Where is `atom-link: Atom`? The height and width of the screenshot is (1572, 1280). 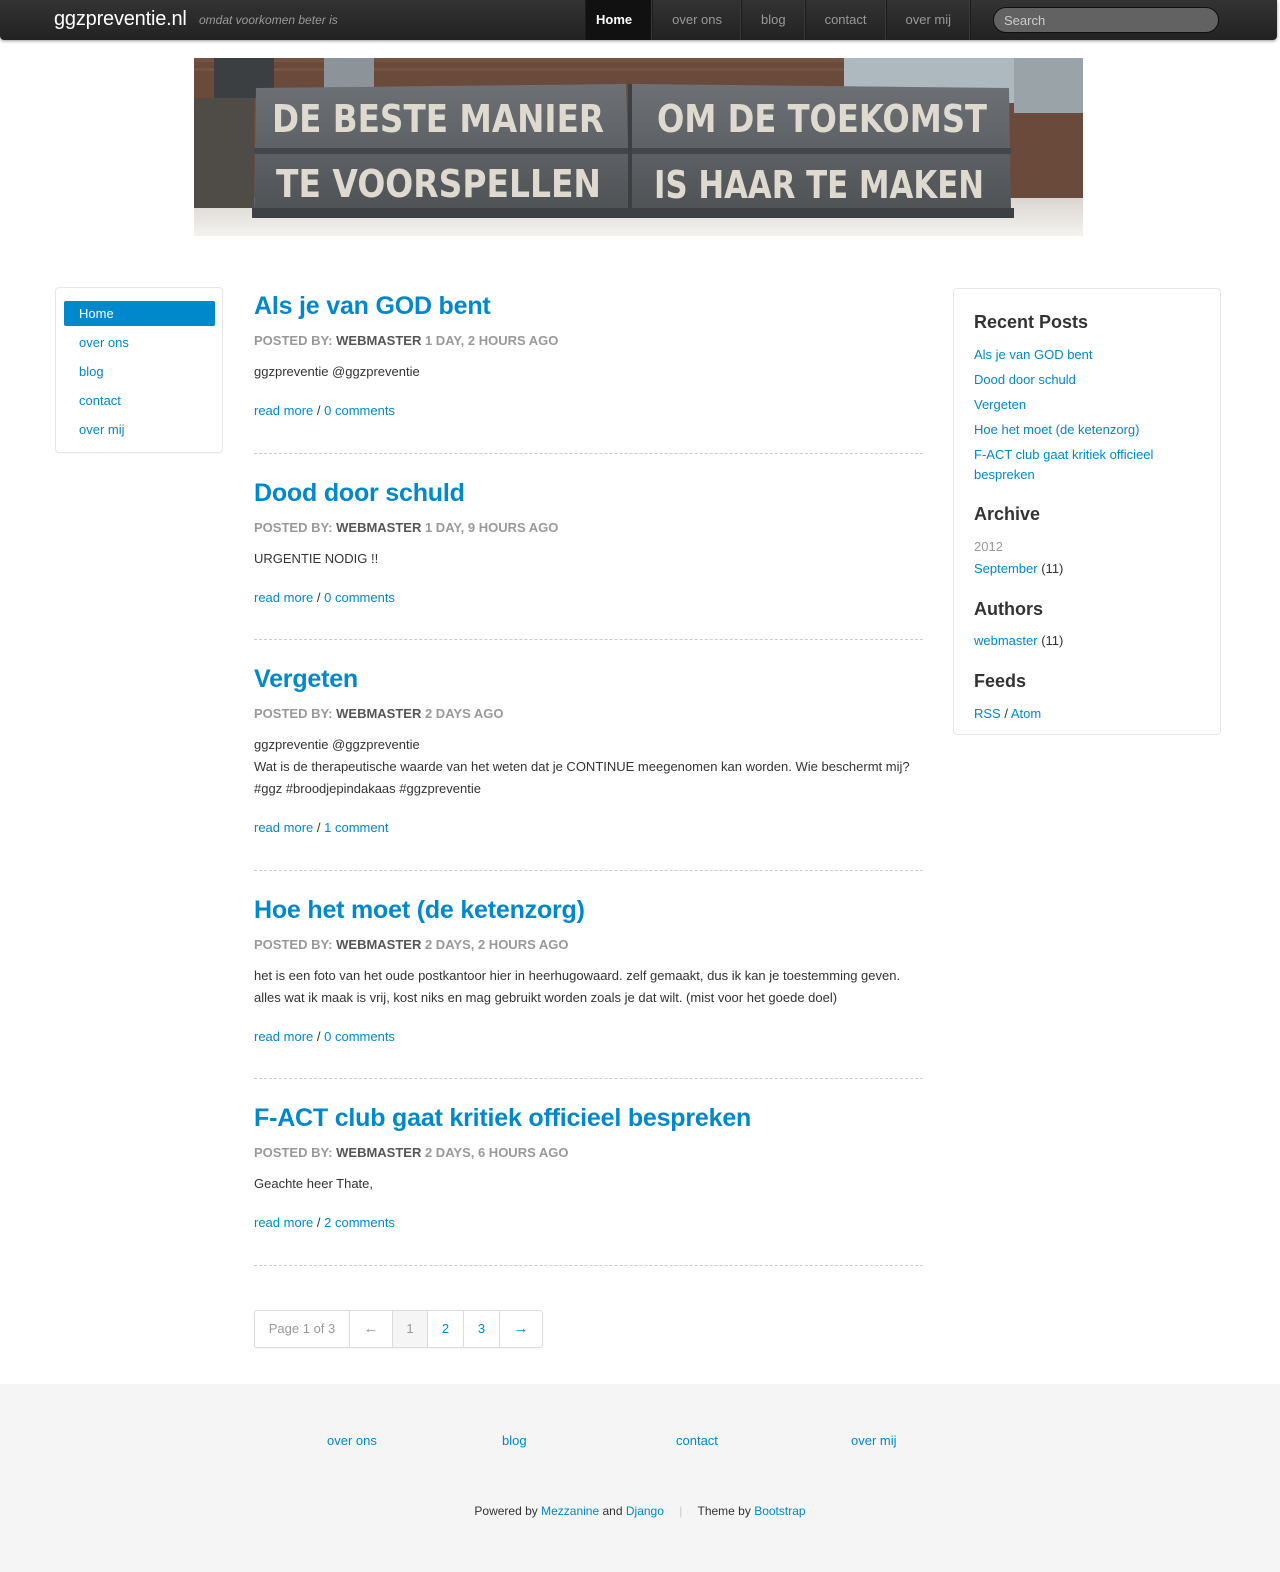
atom-link: Atom is located at coordinates (1026, 713).